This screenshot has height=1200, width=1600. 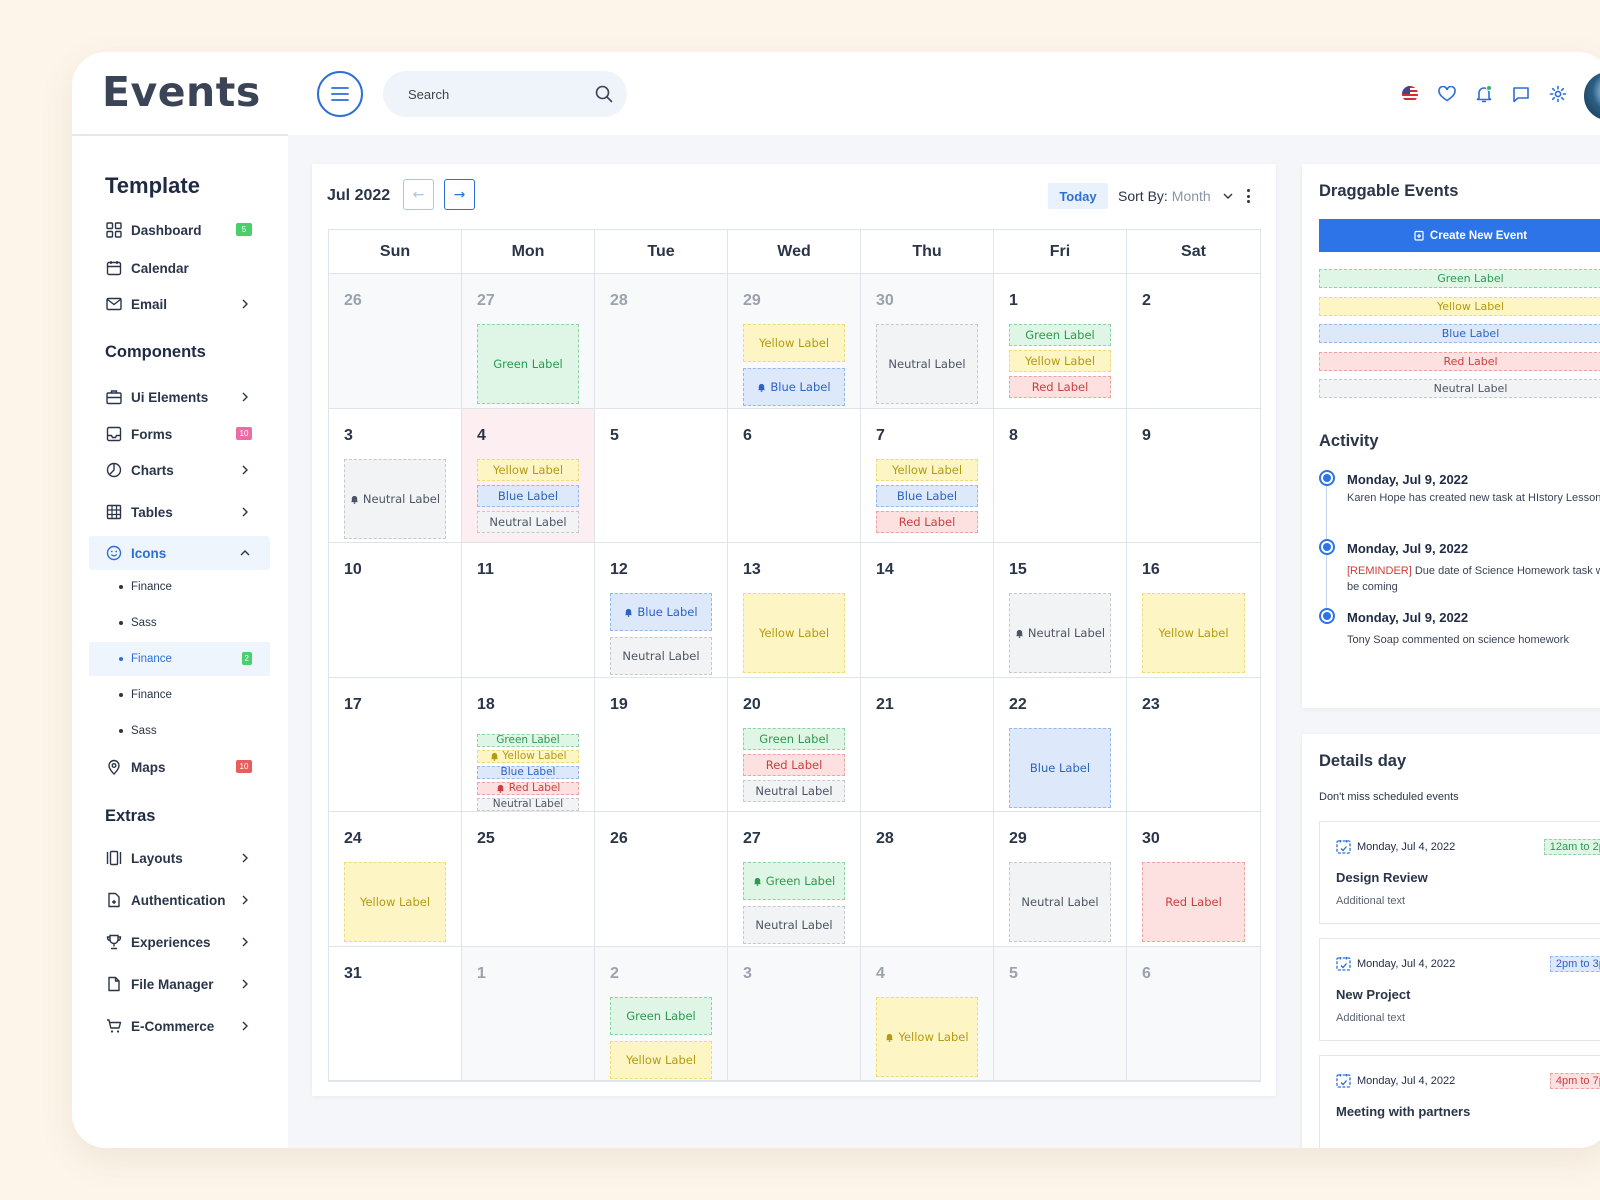 What do you see at coordinates (528, 610) in the screenshot?
I see `calendar-day-cell: 11` at bounding box center [528, 610].